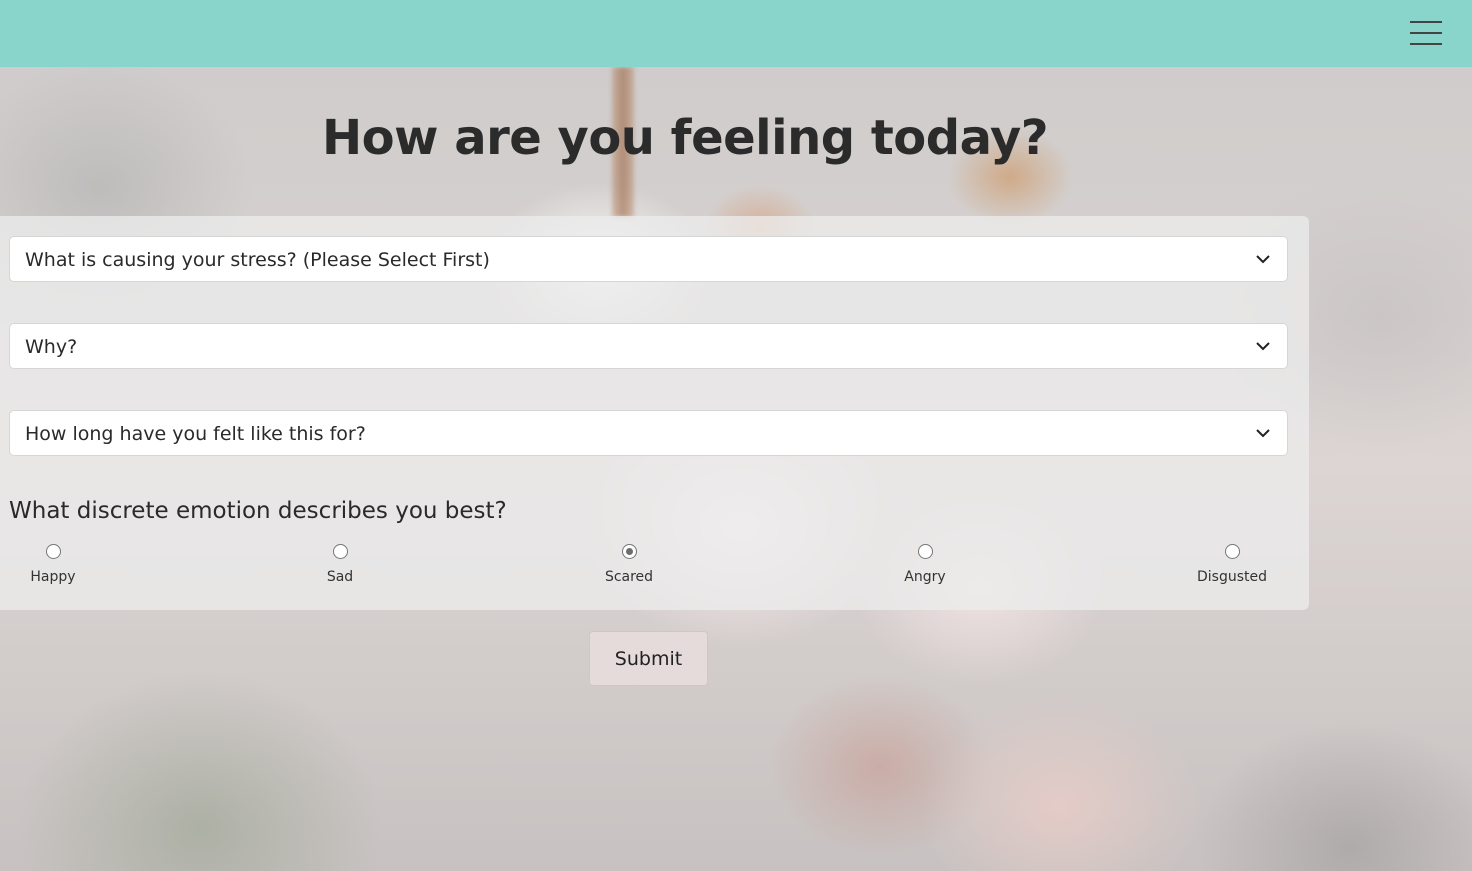 This screenshot has height=871, width=1472. What do you see at coordinates (340, 565) in the screenshot?
I see `emotion-option-sad: Sad` at bounding box center [340, 565].